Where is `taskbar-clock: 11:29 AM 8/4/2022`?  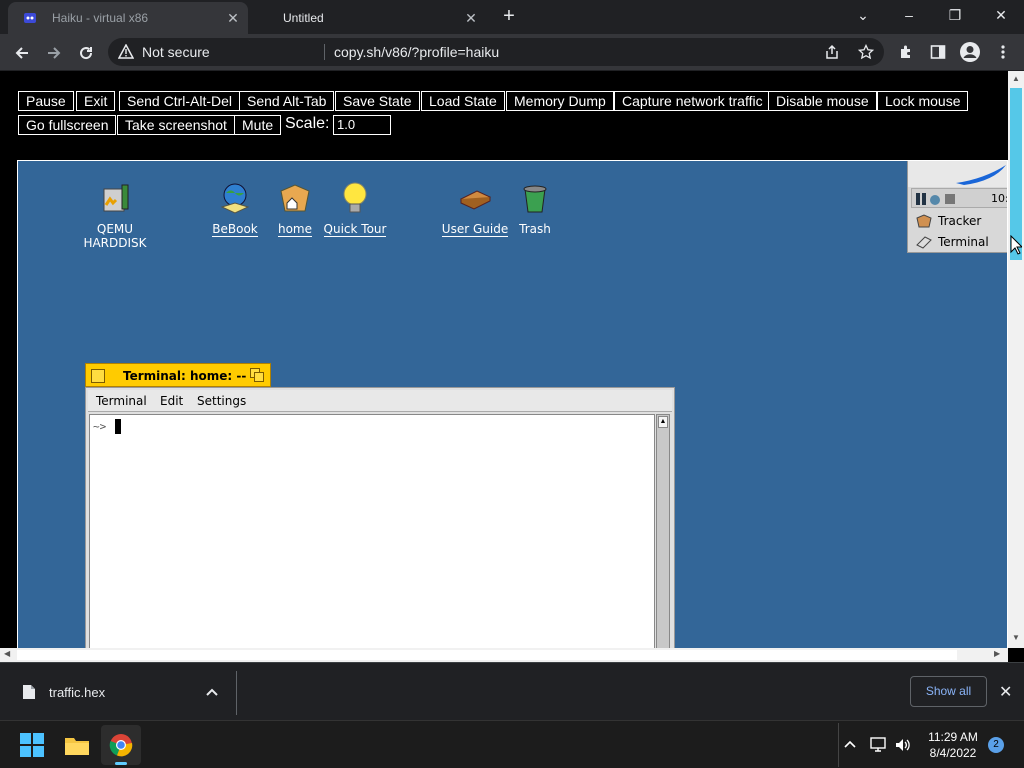 taskbar-clock: 11:29 AM 8/4/2022 is located at coordinates (953, 745).